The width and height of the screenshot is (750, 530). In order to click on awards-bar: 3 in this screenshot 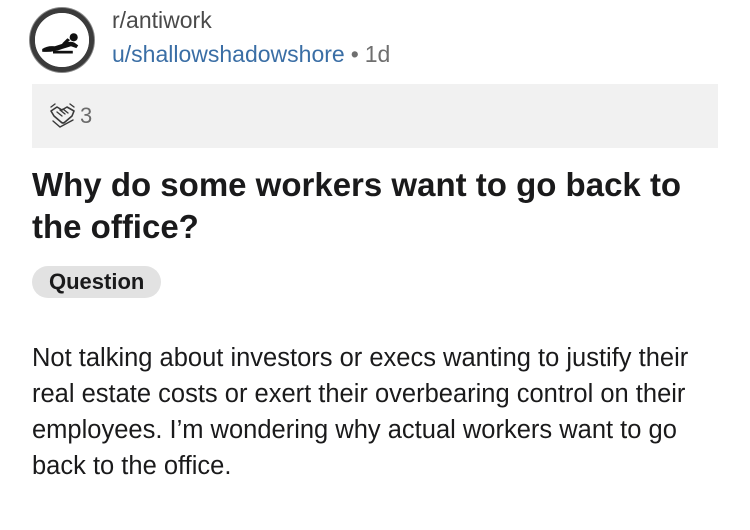, I will do `click(375, 116)`.